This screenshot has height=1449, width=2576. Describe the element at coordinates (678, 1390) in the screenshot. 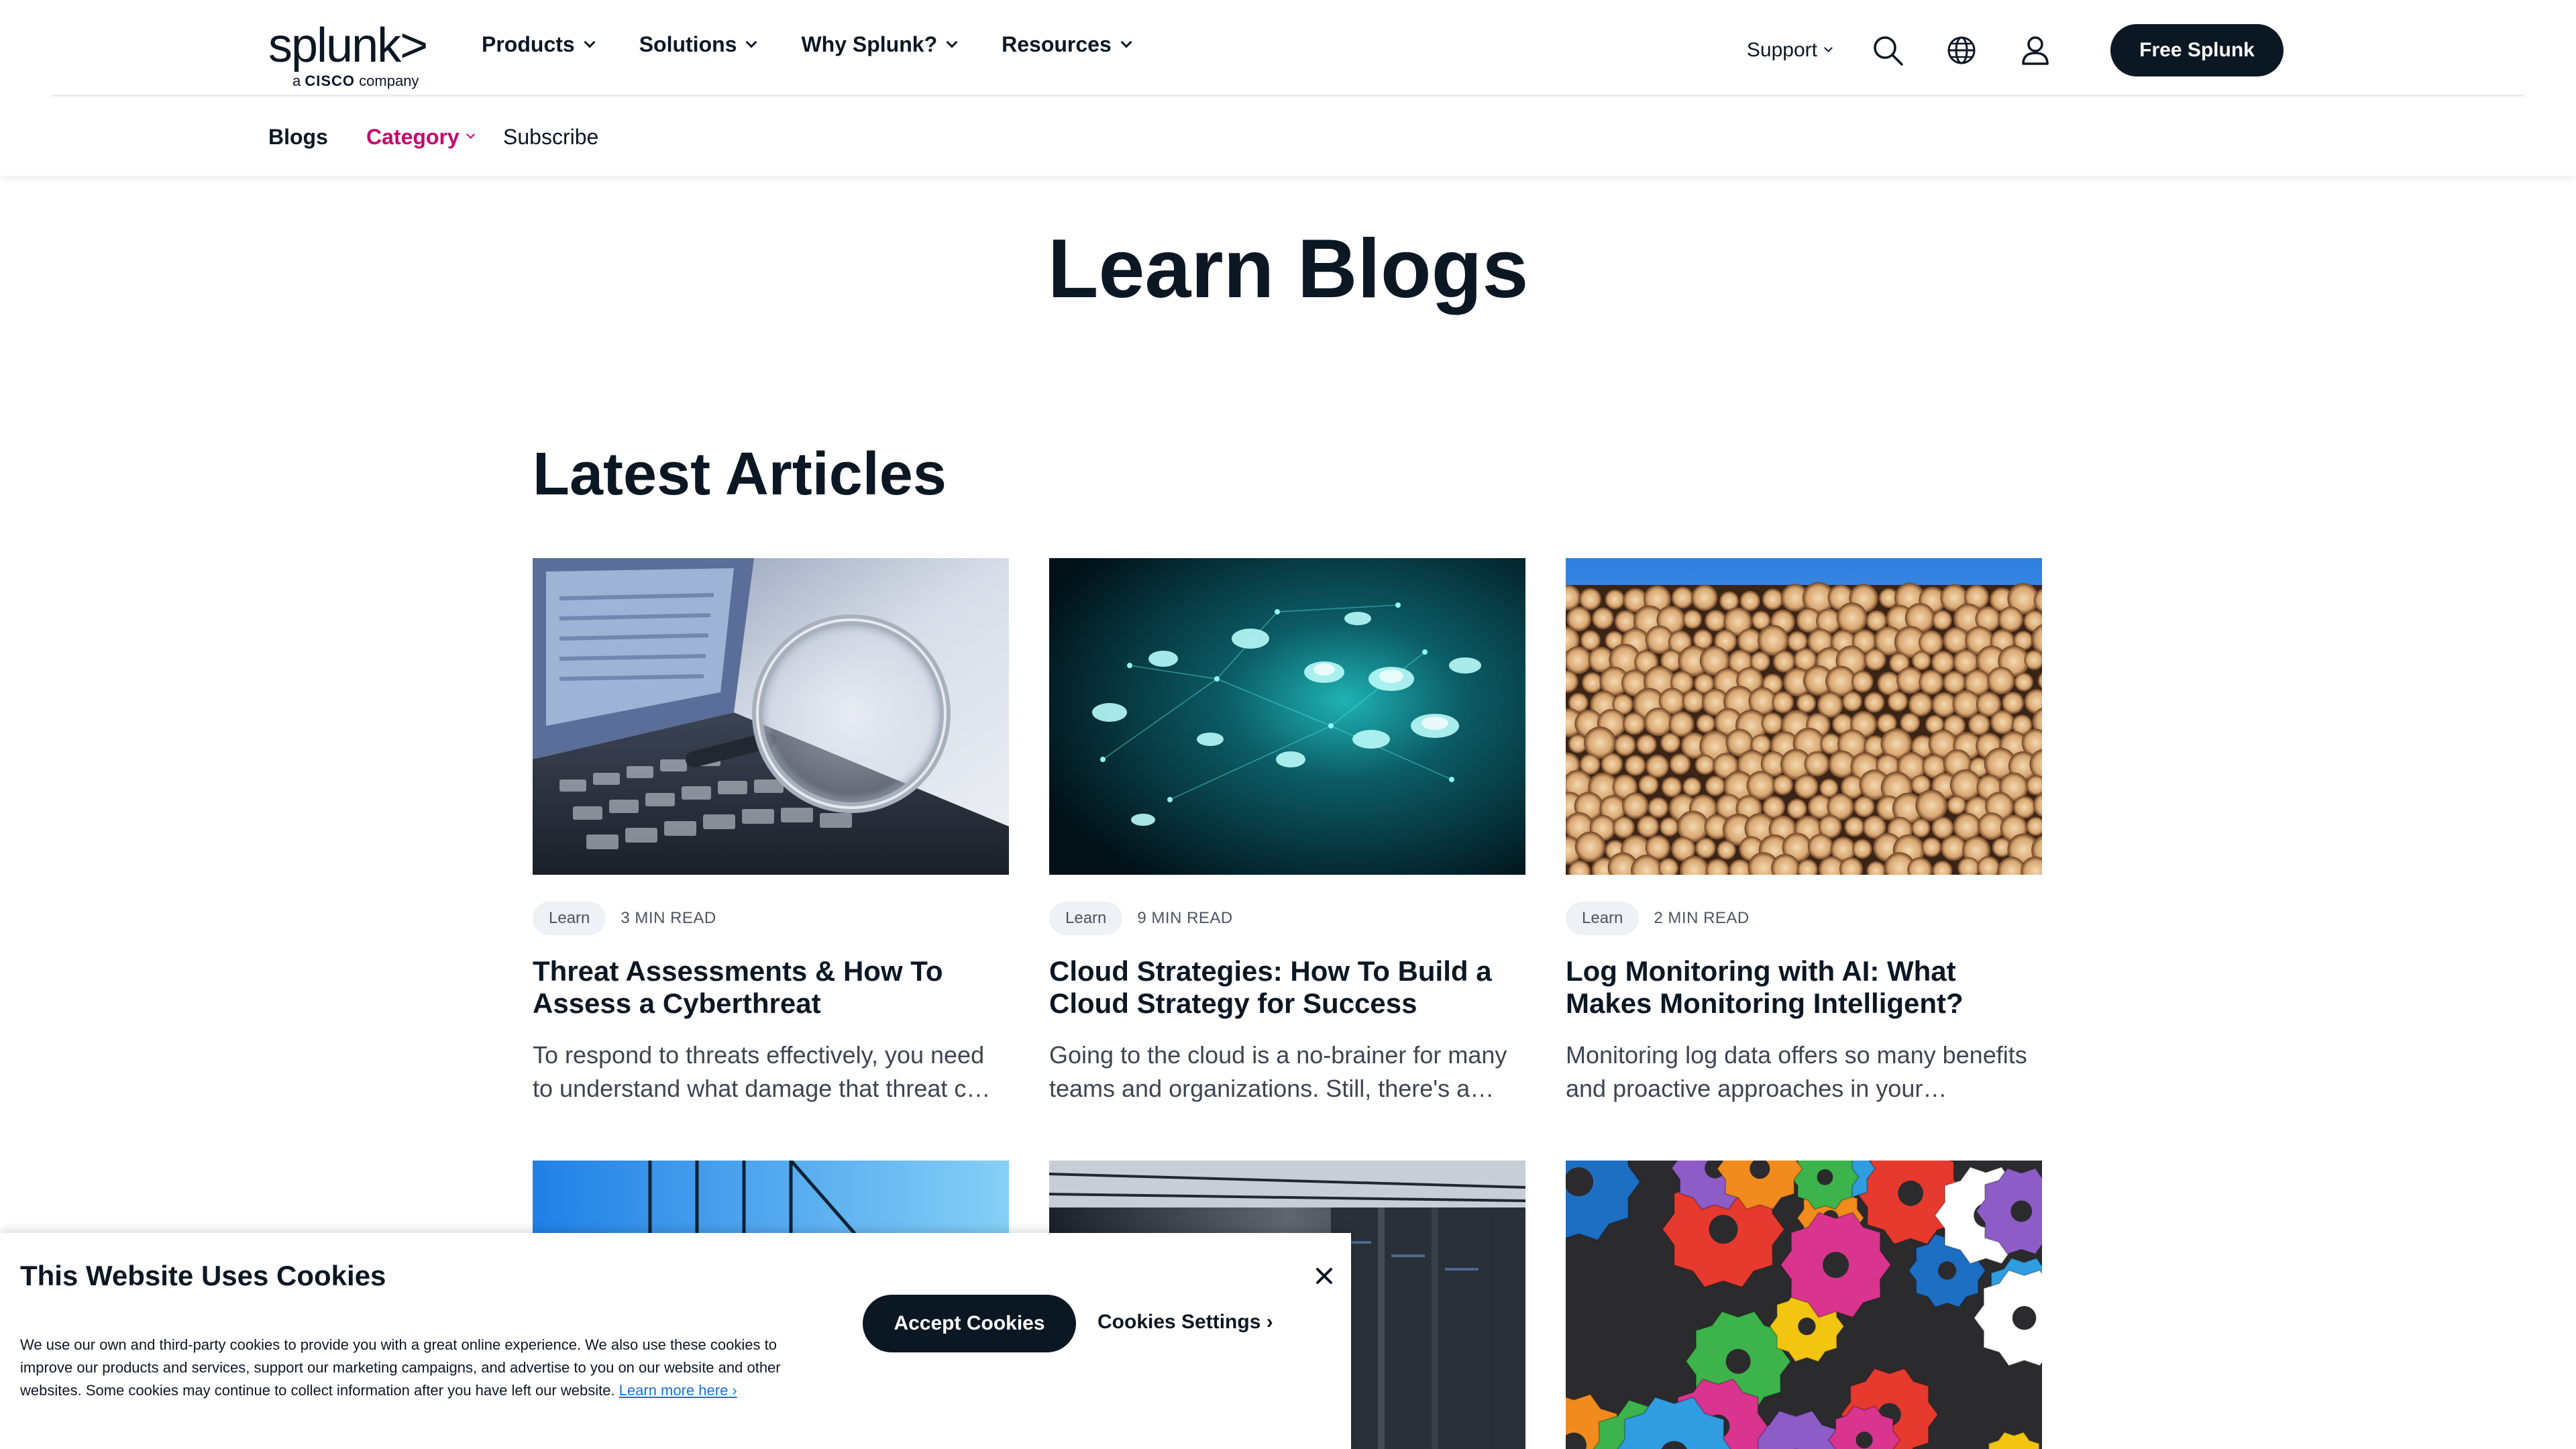

I see `learn-more-link: Learn more here ›` at that location.